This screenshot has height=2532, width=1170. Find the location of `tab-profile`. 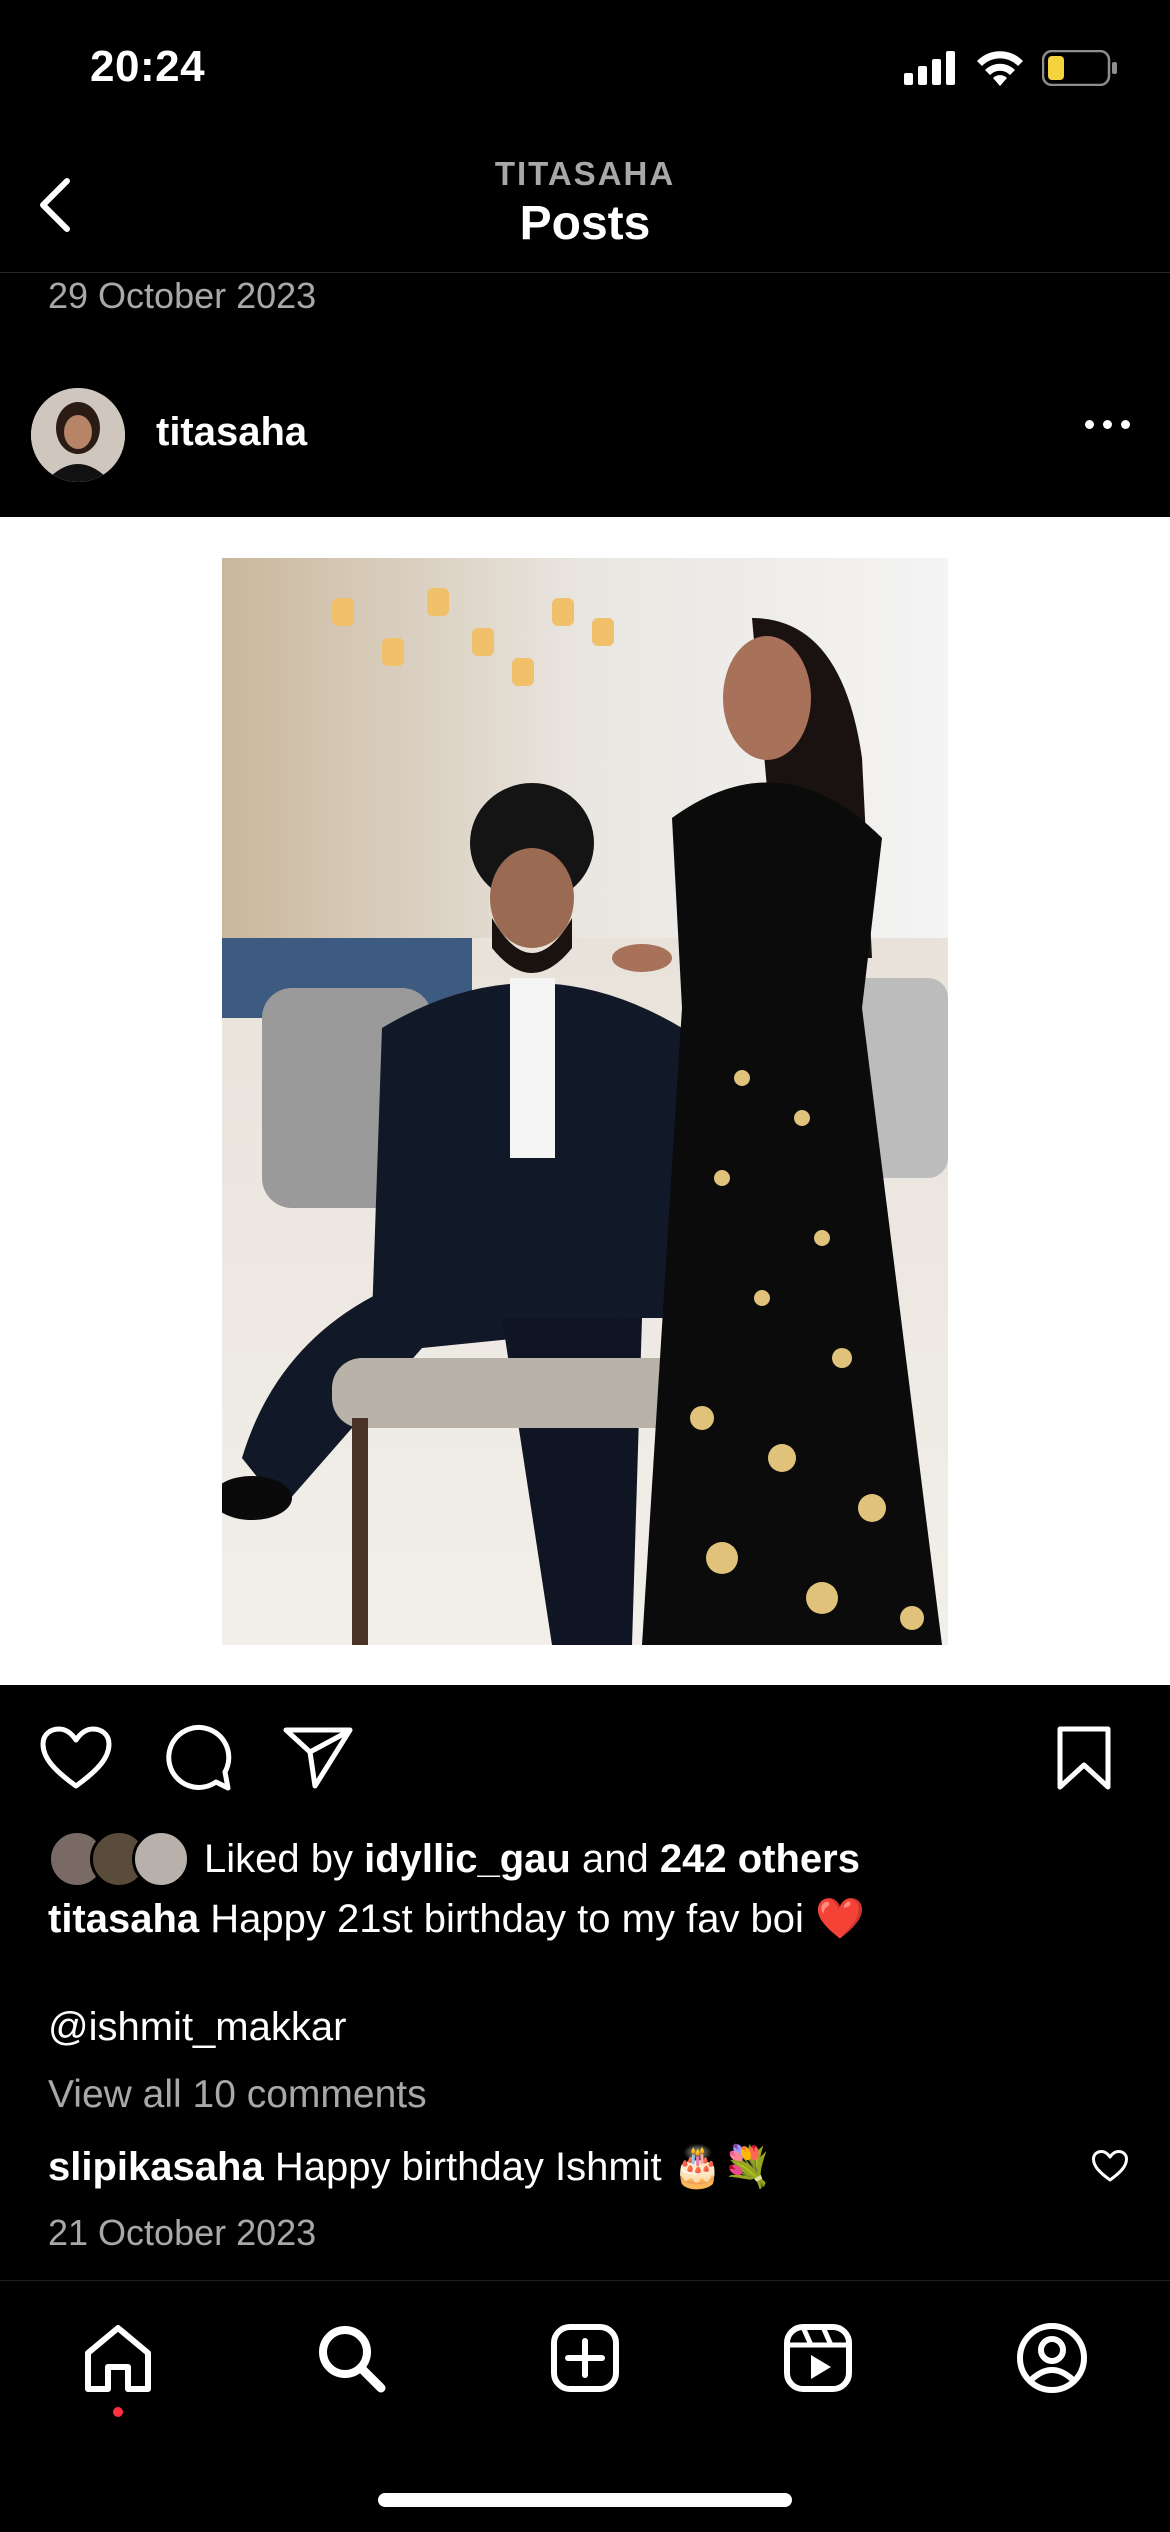

tab-profile is located at coordinates (1052, 2358).